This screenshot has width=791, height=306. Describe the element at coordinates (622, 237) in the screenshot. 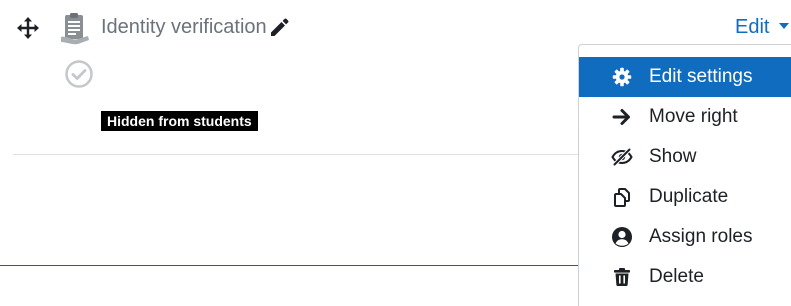

I see `user-circle-icon` at that location.